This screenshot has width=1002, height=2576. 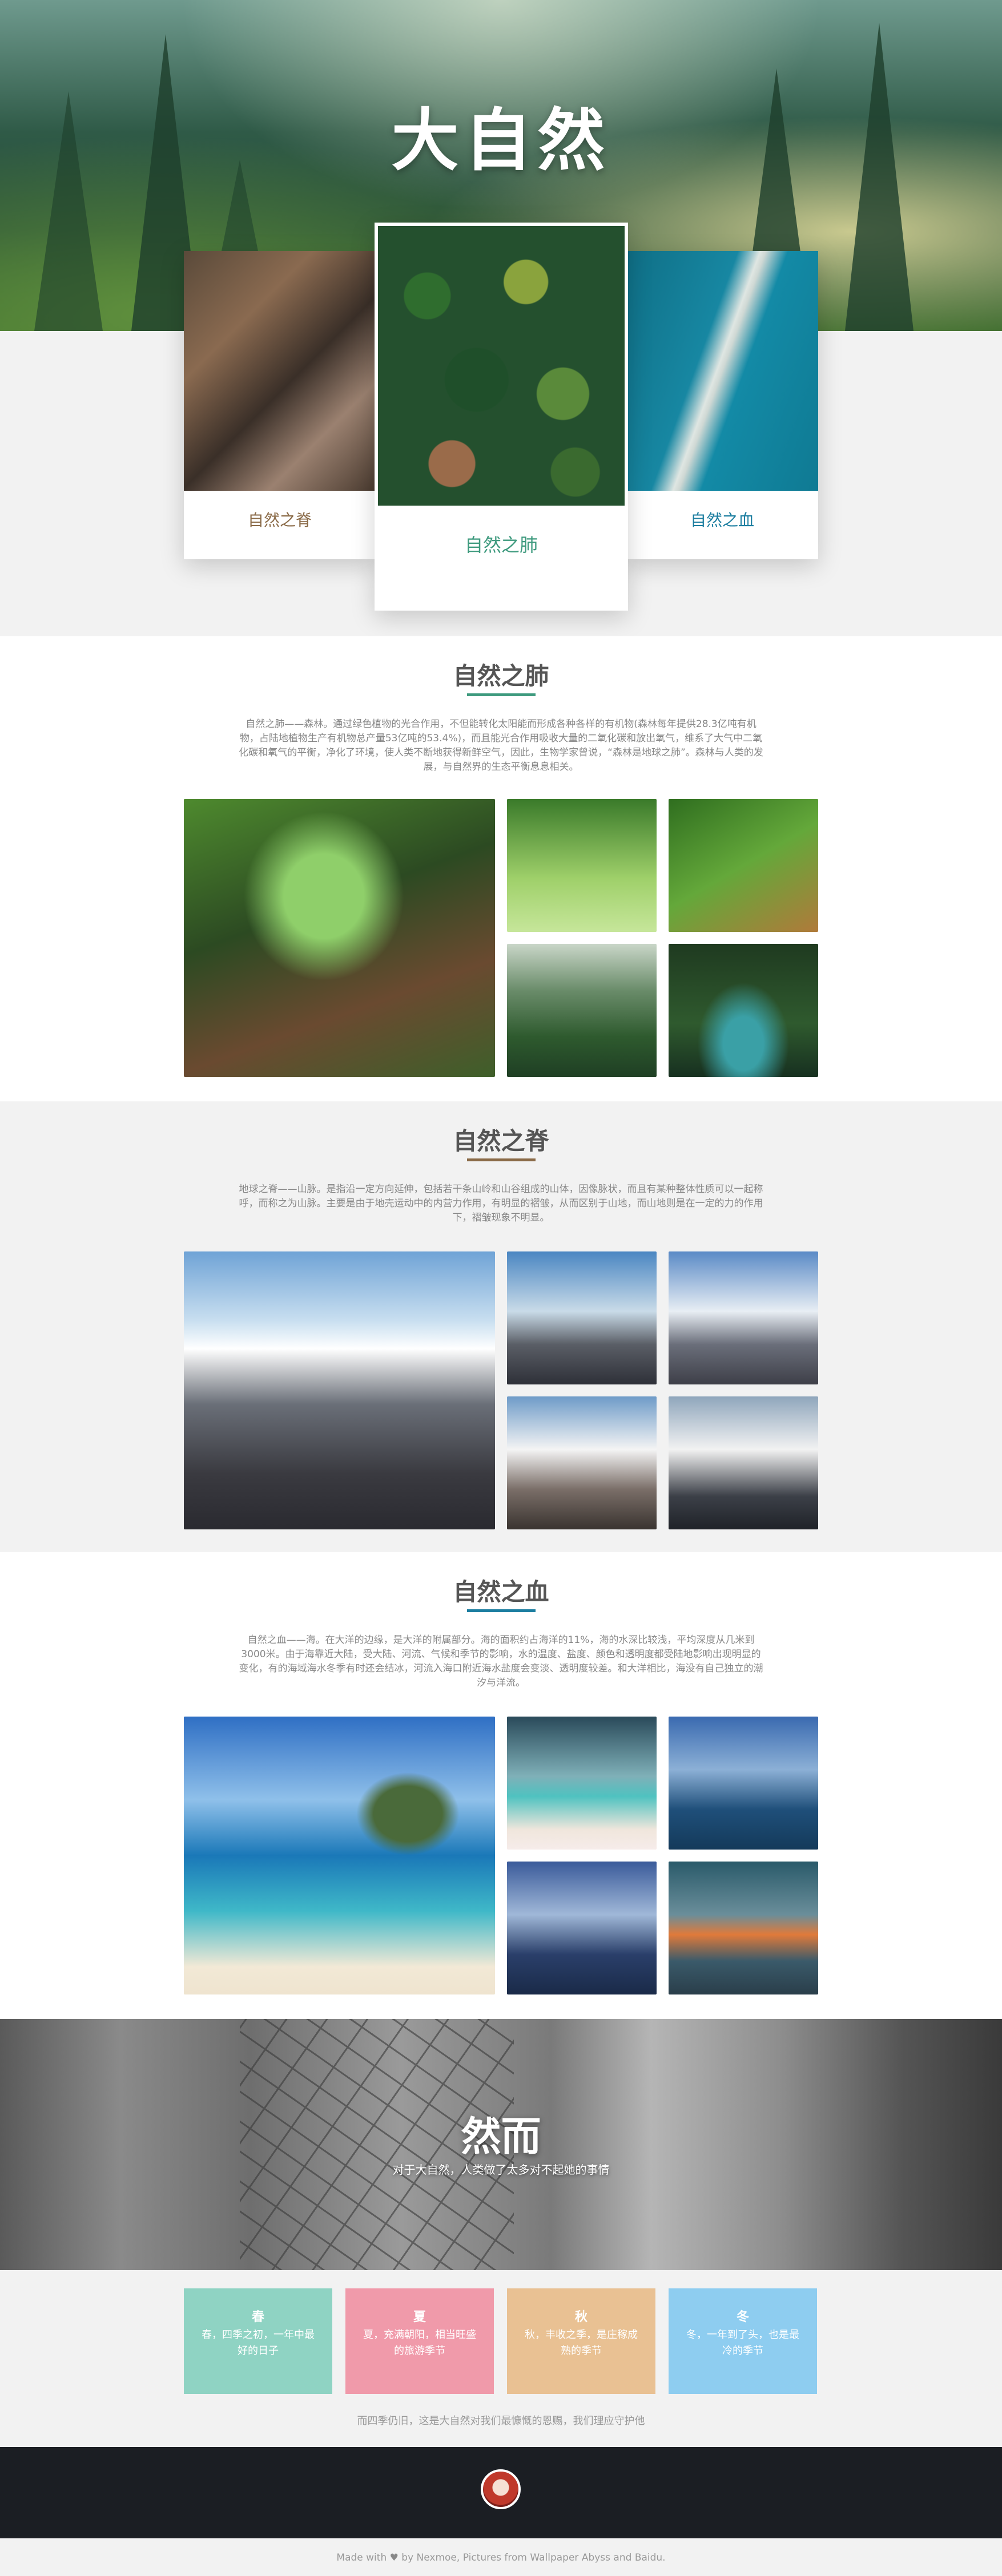 I want to click on card-lung-label: 自然之肺, so click(x=501, y=545).